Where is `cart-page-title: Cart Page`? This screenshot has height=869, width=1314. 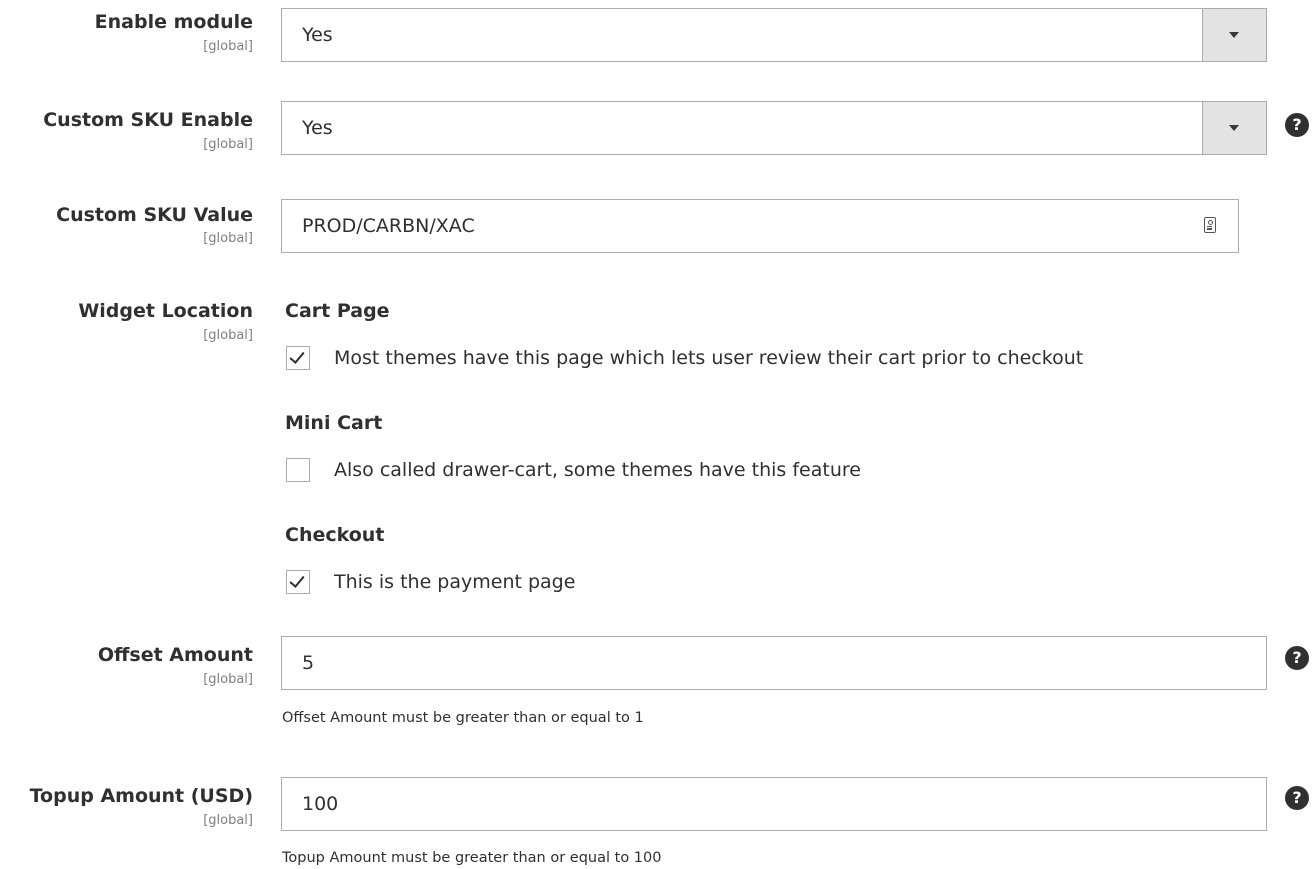
cart-page-title: Cart Page is located at coordinates (337, 311).